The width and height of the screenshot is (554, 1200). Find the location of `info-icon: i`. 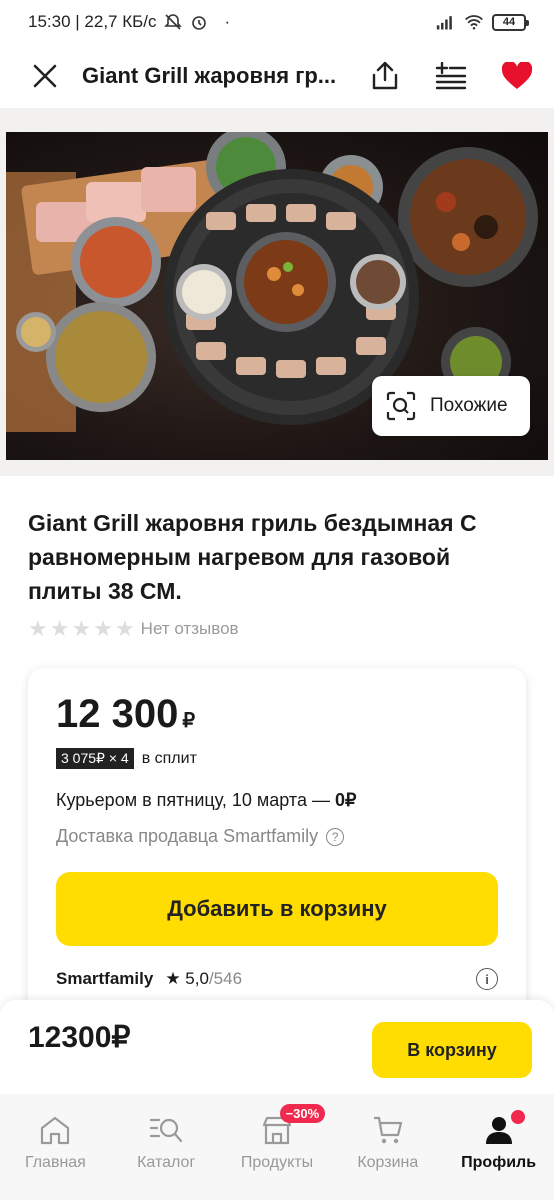

info-icon: i is located at coordinates (487, 979).